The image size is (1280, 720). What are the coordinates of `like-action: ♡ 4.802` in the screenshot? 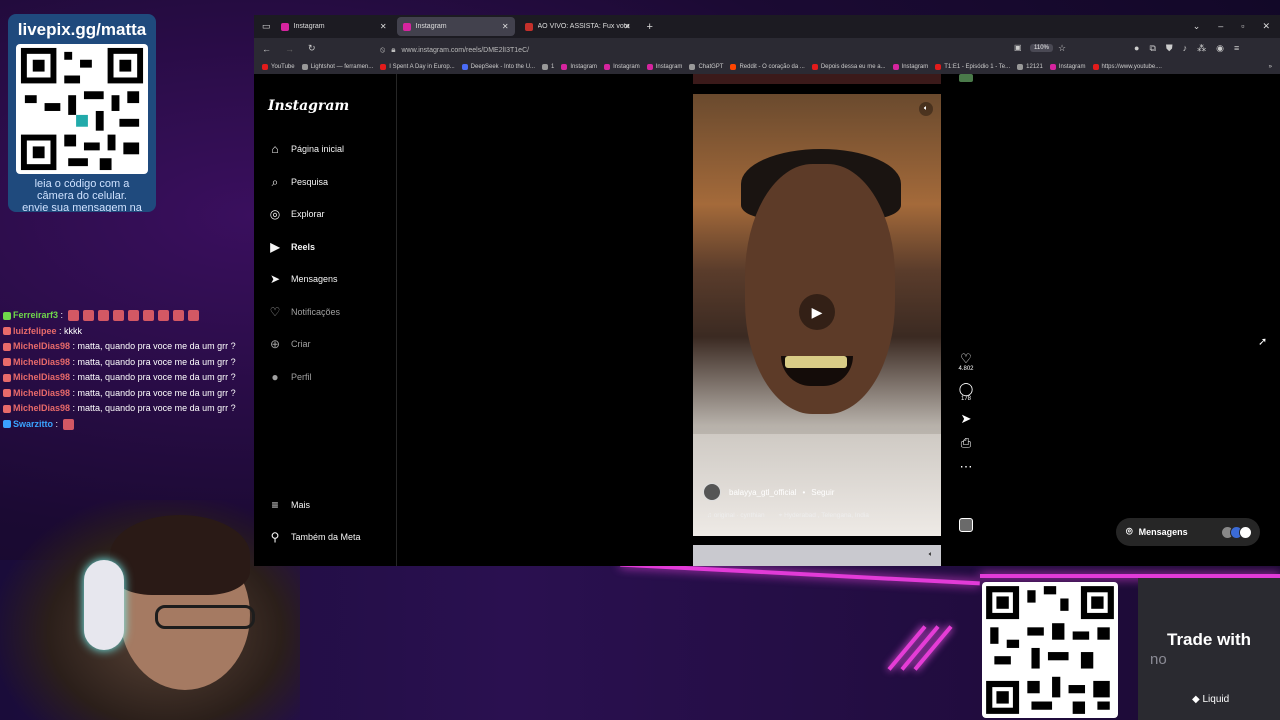 It's located at (966, 362).